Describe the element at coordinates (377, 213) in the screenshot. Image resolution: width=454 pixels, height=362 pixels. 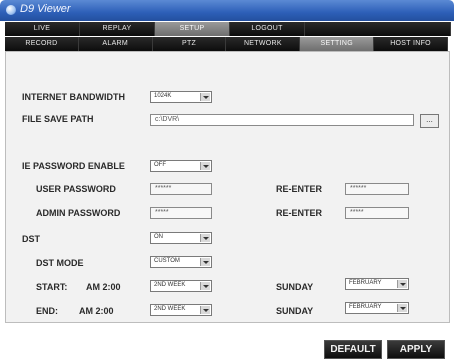
I see `admin-password-reenter-input: *****` at that location.